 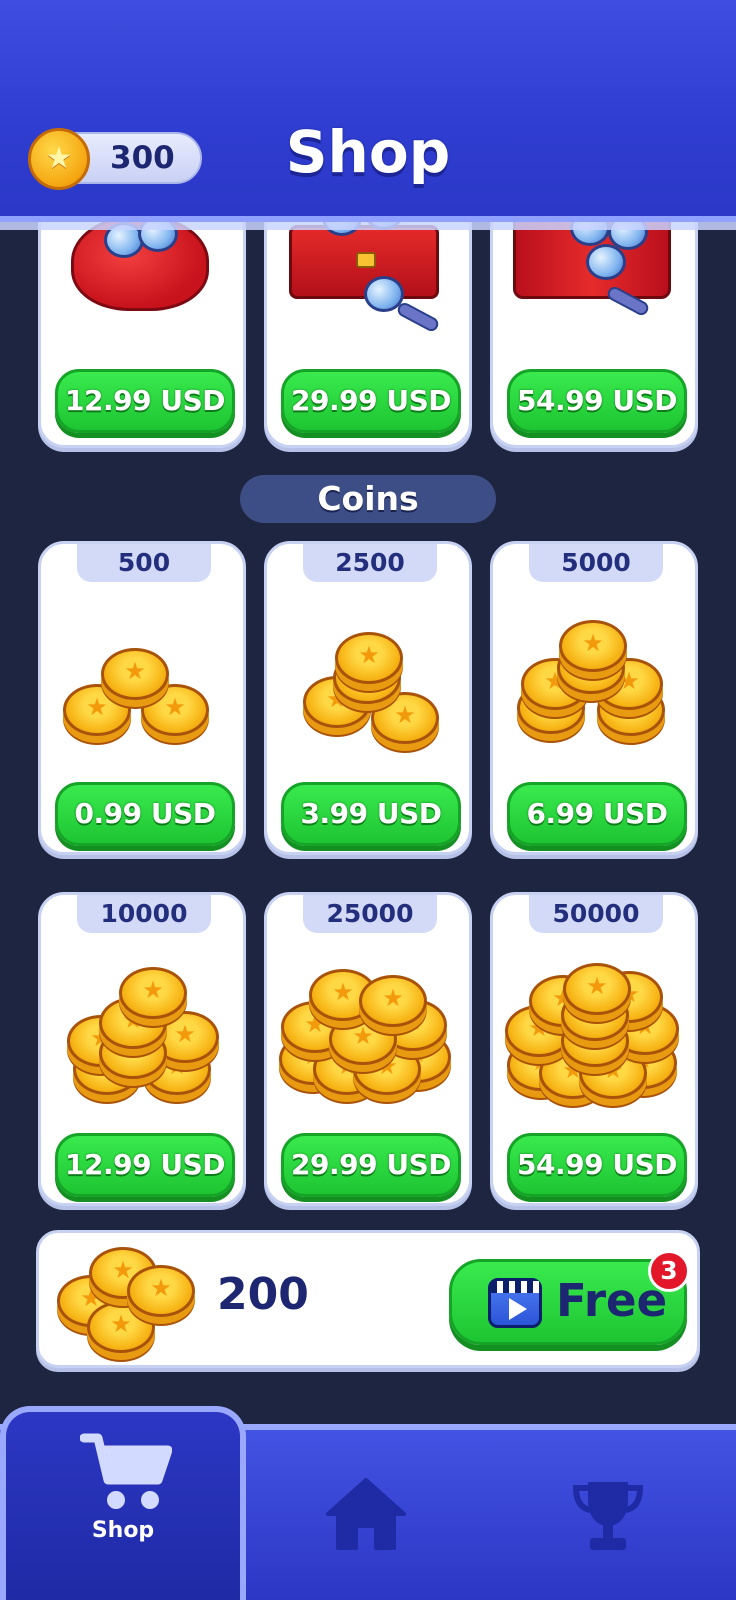 What do you see at coordinates (368, 115) in the screenshot?
I see `header-bar: ★ 300 Shop` at bounding box center [368, 115].